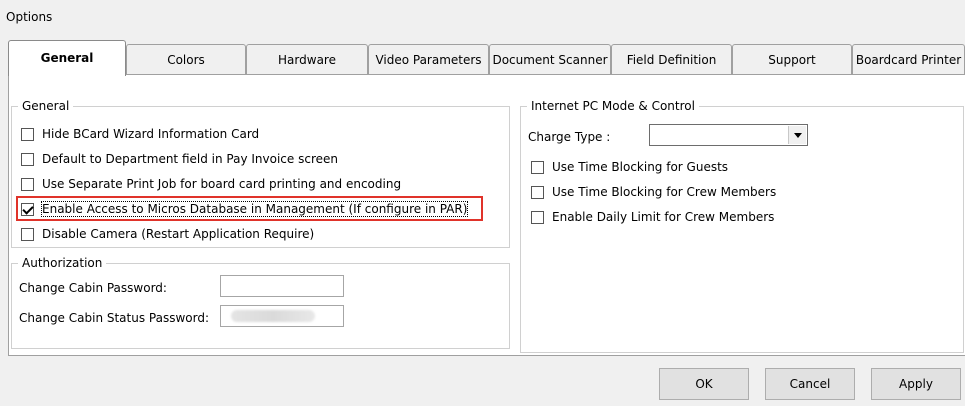 This screenshot has width=965, height=406. I want to click on time-blocking-guests-checkbox: Use Time Blocking for Guests, so click(629, 167).